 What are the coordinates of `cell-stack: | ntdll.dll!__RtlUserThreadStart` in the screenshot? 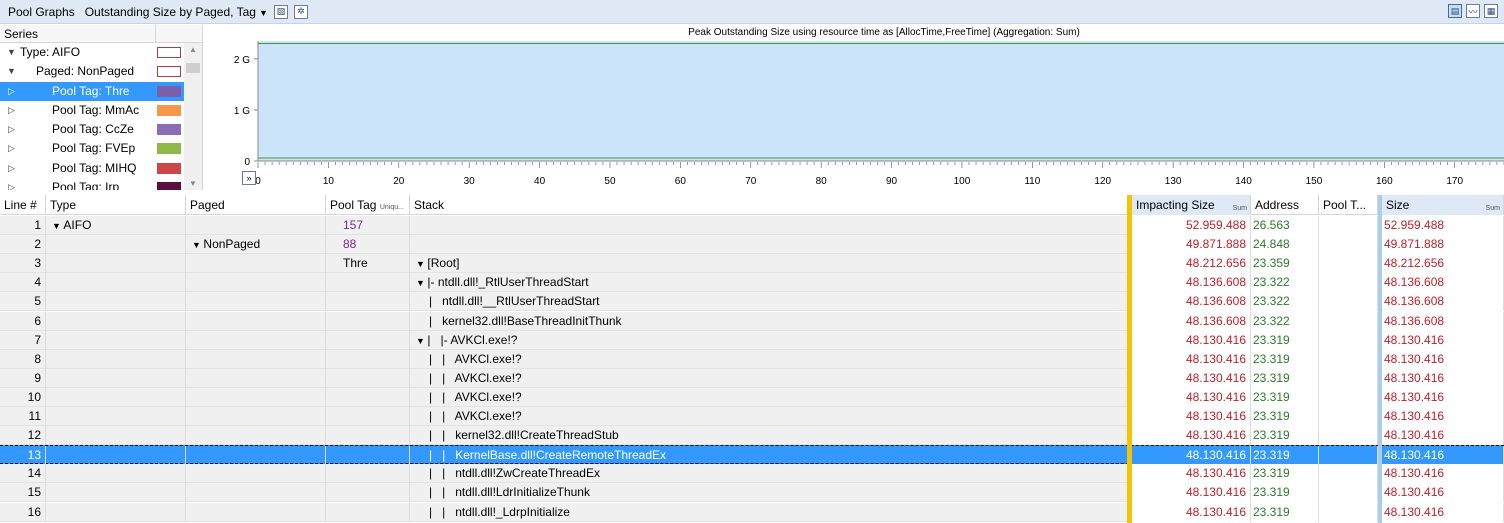 It's located at (769, 302).